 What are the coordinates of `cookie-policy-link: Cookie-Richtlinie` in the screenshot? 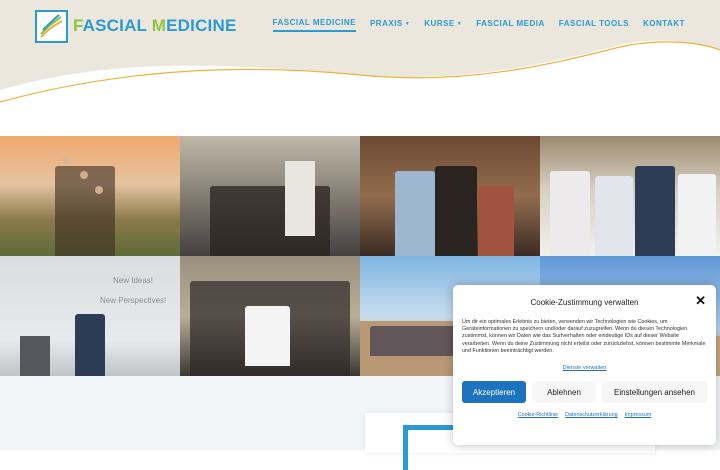 It's located at (538, 415).